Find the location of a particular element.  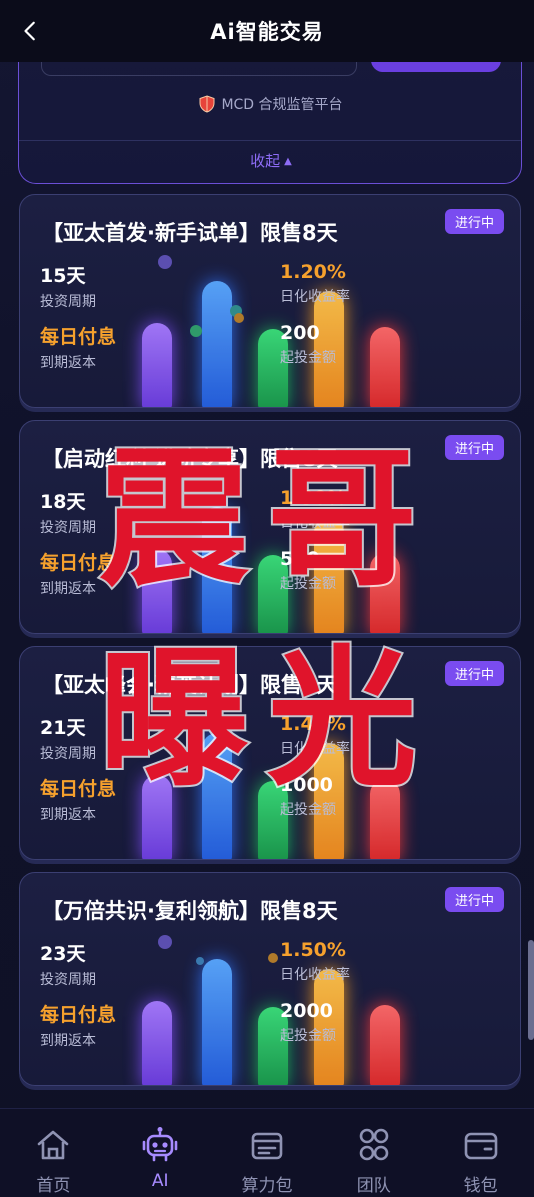

rate-value: 1.20% is located at coordinates (313, 272).